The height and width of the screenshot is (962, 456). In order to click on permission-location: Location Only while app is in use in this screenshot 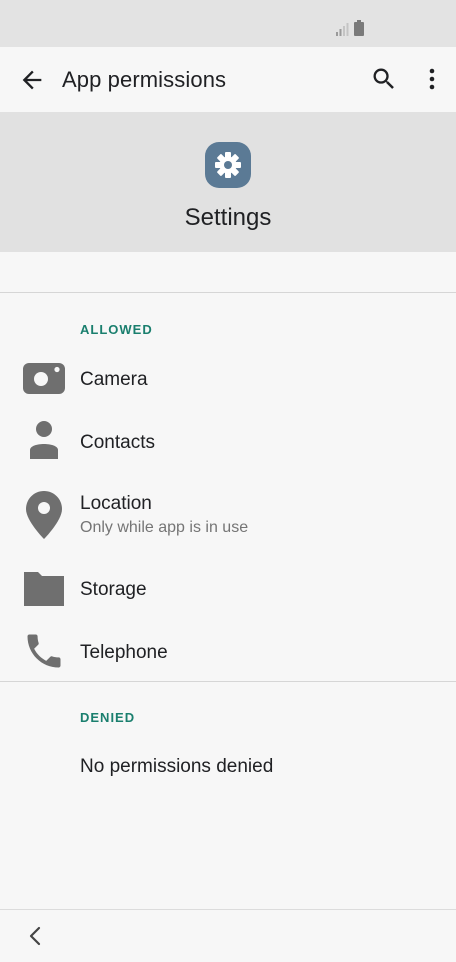, I will do `click(228, 515)`.